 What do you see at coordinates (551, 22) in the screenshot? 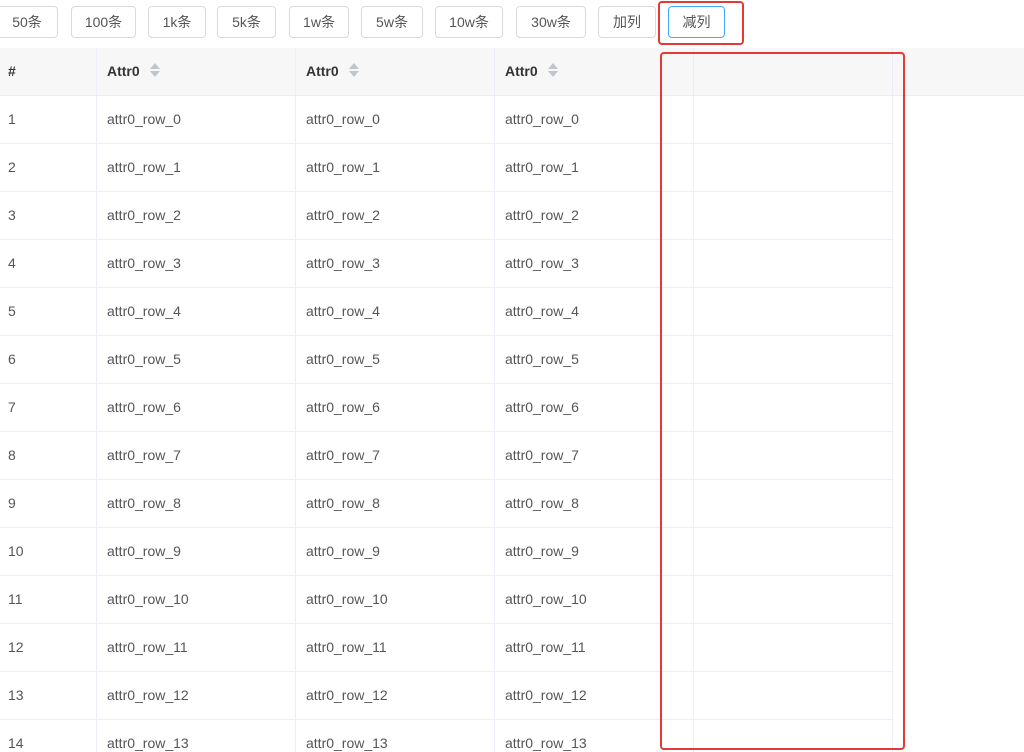
I see `load-30w-rows-button: 30w条` at bounding box center [551, 22].